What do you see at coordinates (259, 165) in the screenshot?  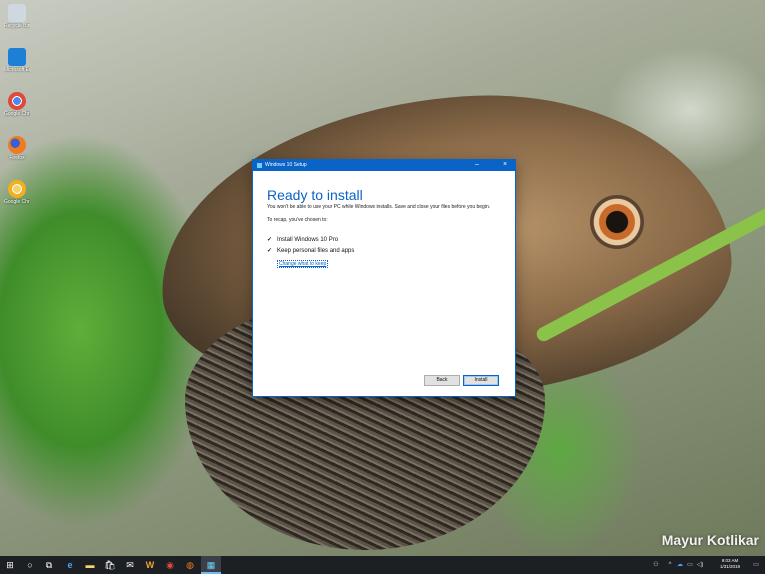 I see `setup-app-icon` at bounding box center [259, 165].